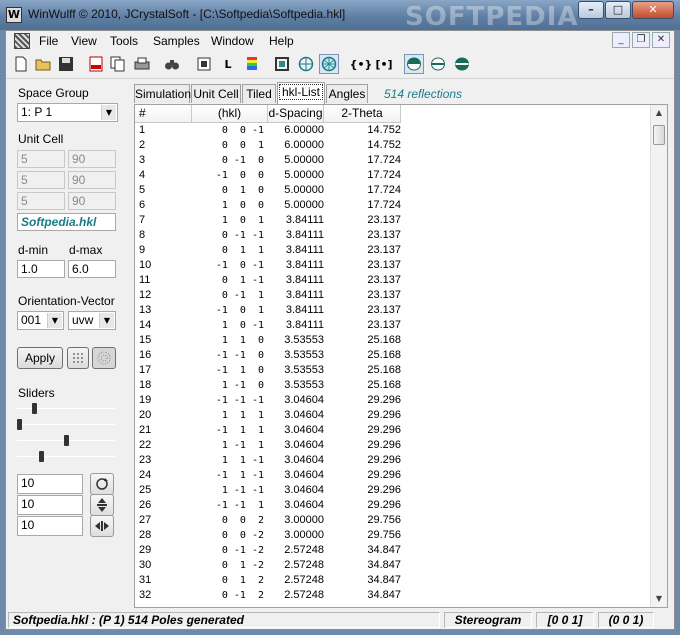  Describe the element at coordinates (393, 565) in the screenshot. I see `table-row: 30 0 1 -2 2.57248 34.847` at that location.